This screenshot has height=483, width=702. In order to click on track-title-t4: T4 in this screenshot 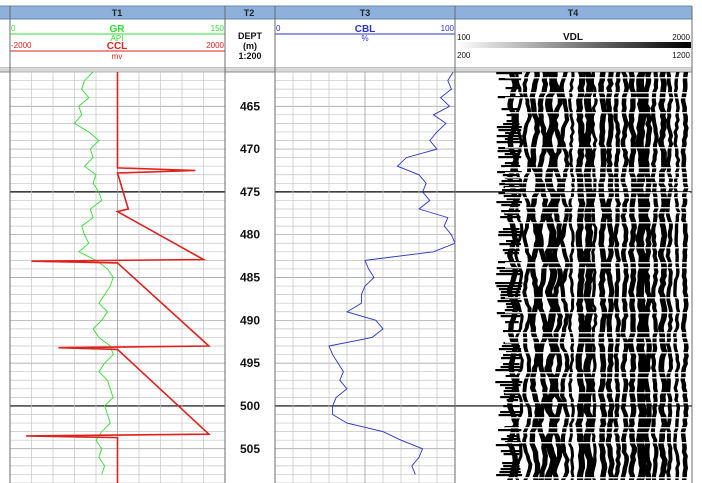, I will do `click(573, 13)`.